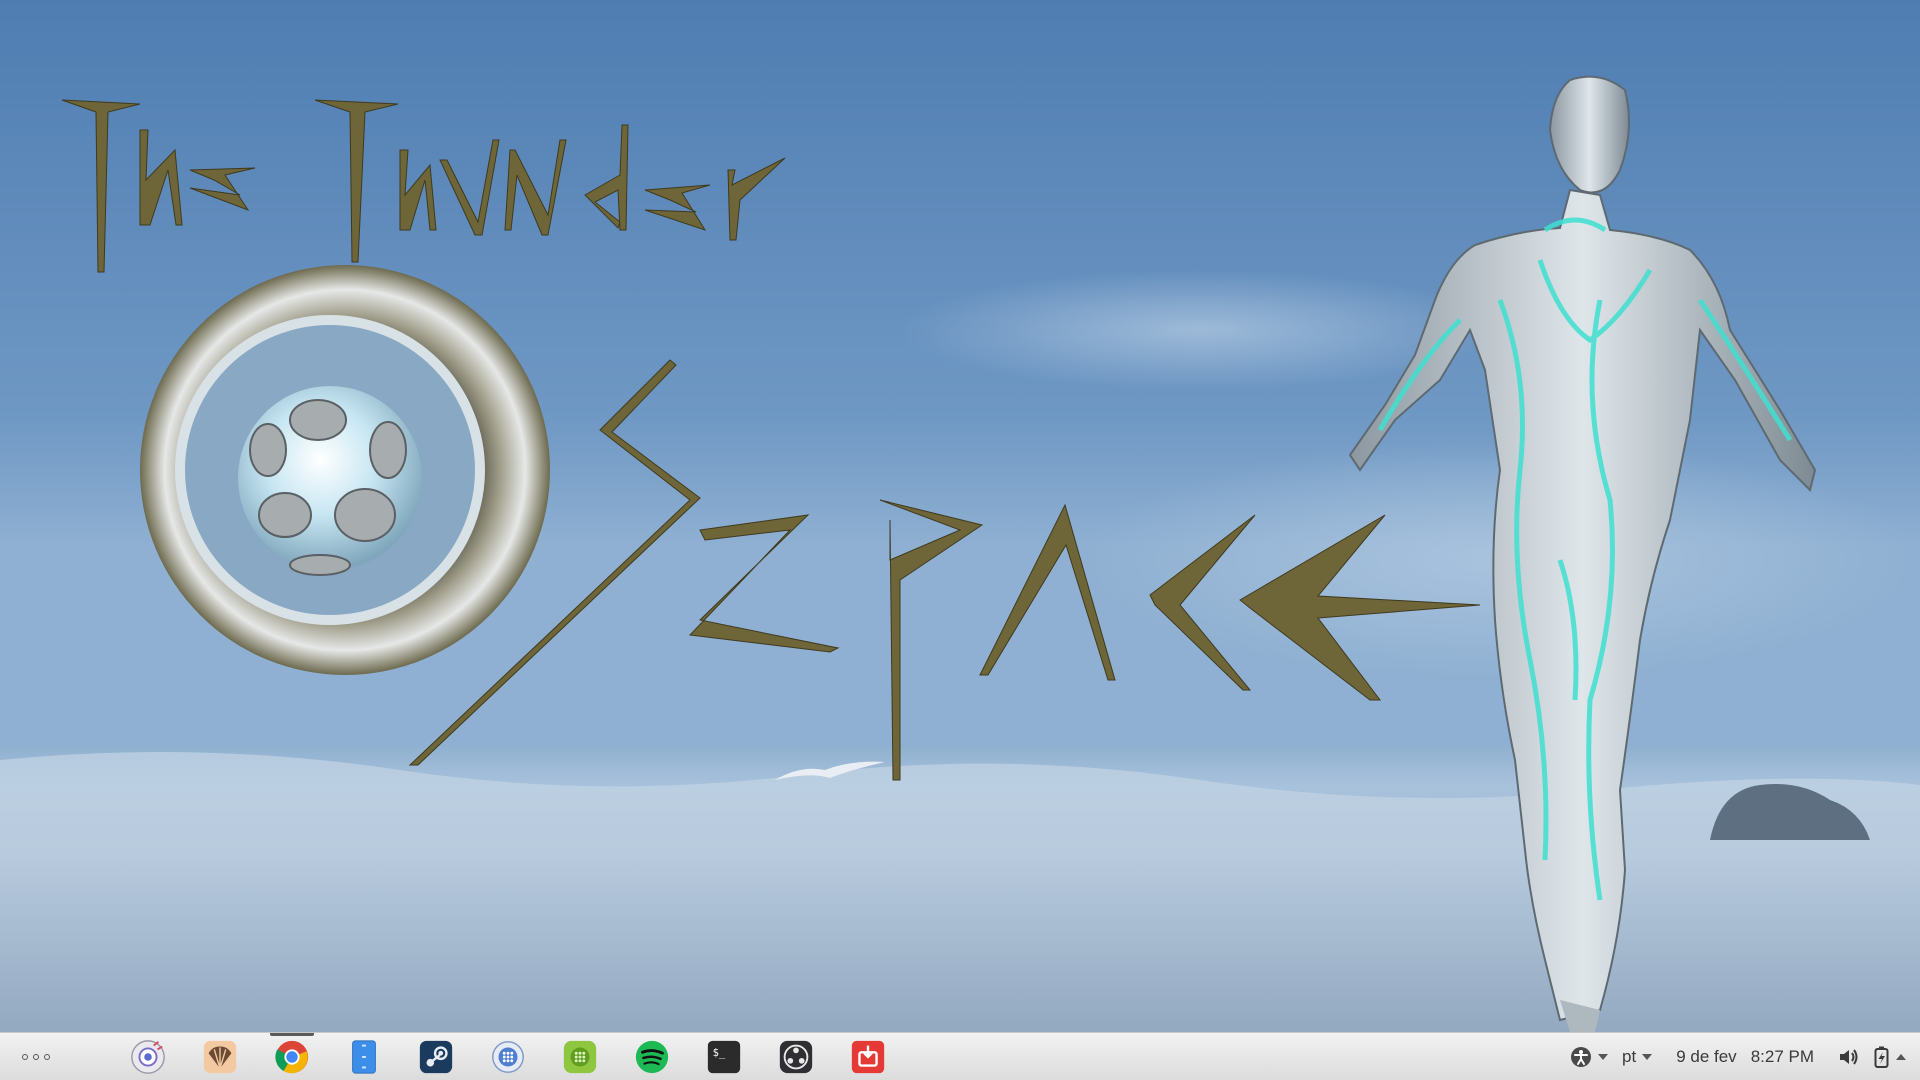 The height and width of the screenshot is (1080, 1920). I want to click on dock-item-screenshot, so click(148, 1056).